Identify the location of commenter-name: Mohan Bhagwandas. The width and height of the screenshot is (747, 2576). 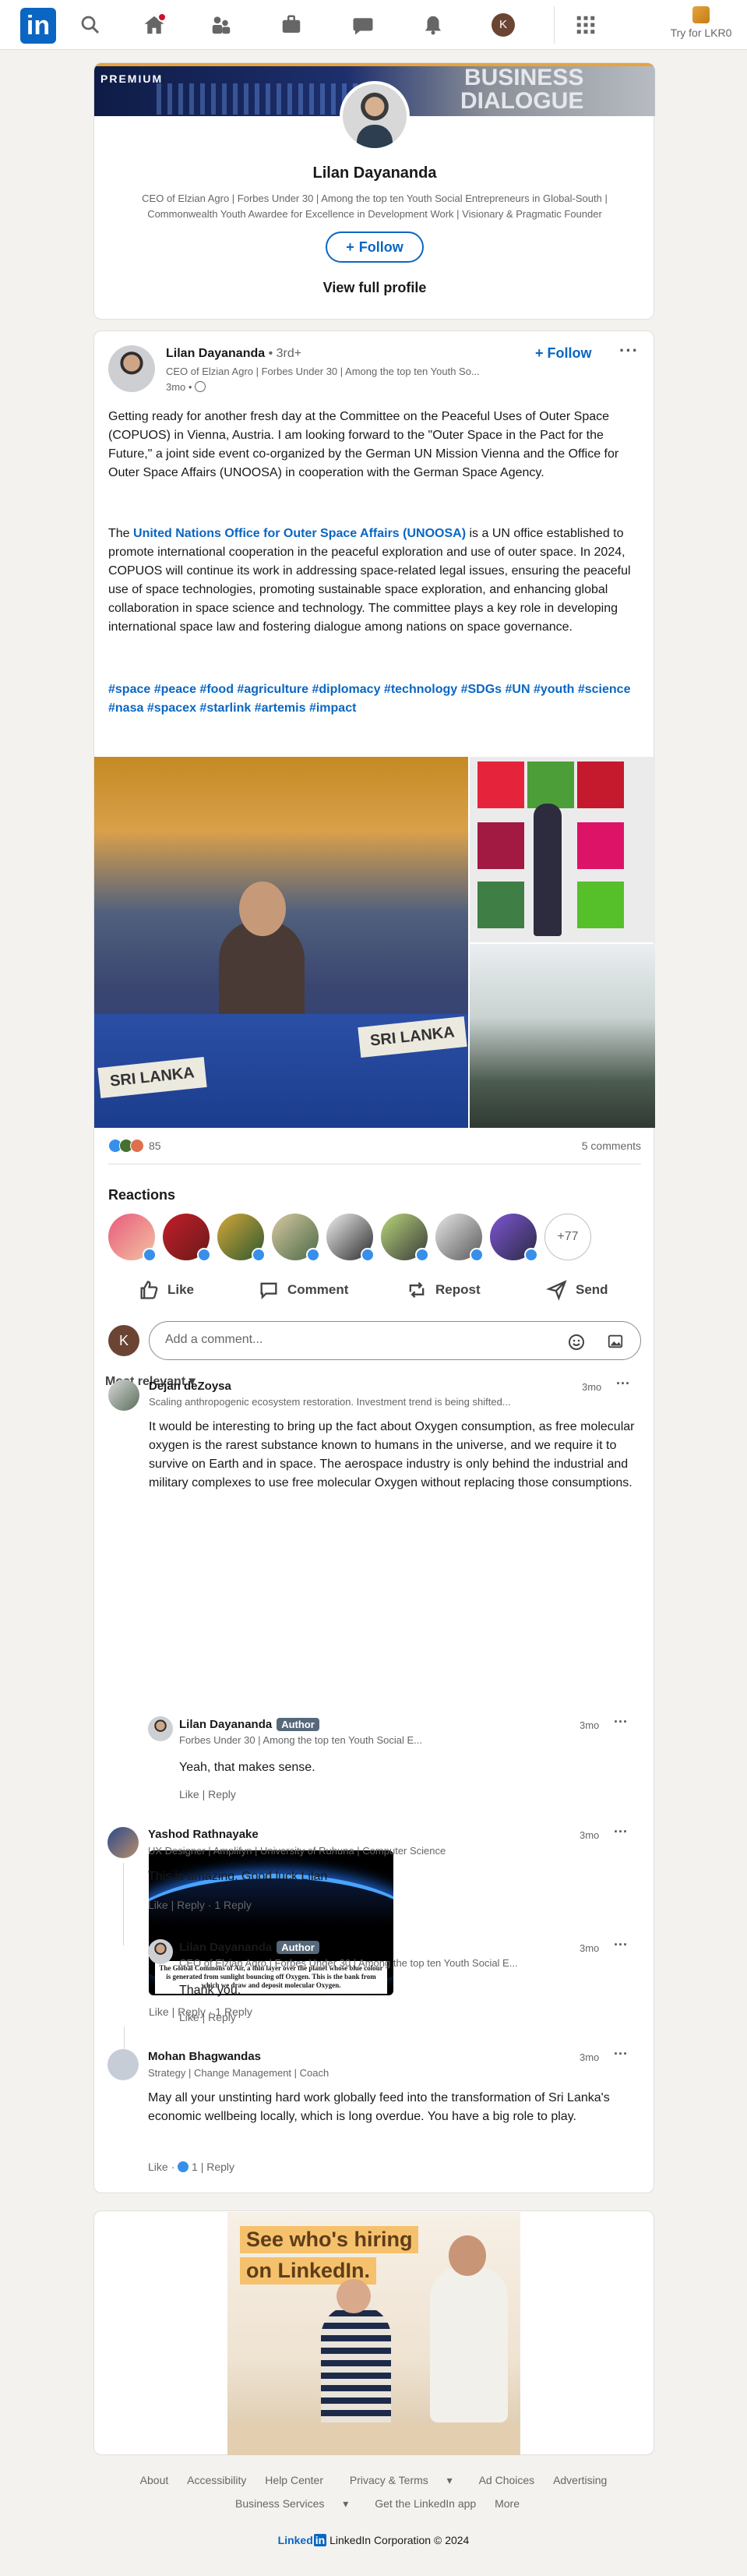
(204, 2056).